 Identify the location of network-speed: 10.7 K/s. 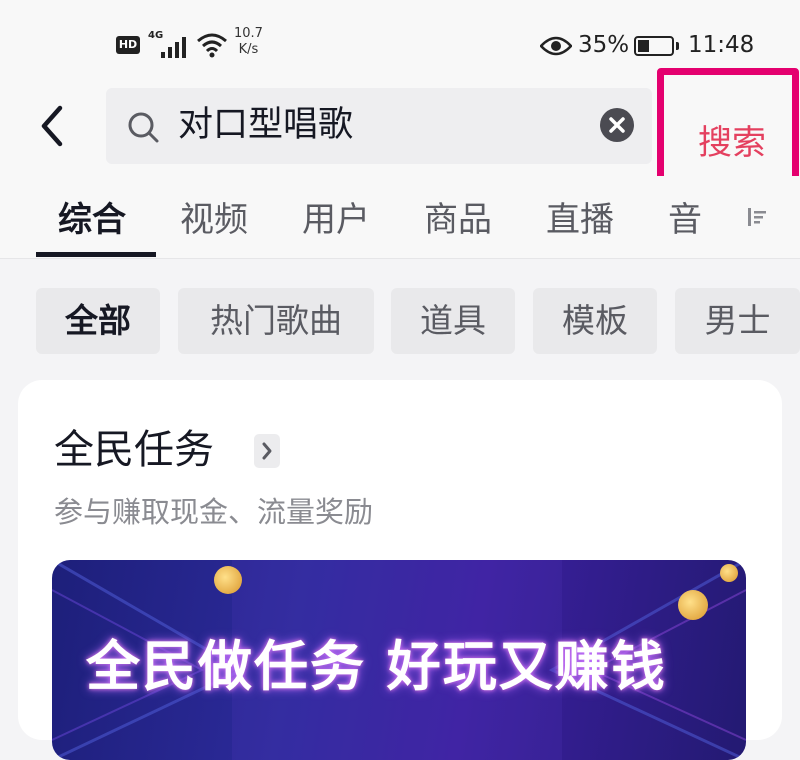
(248, 42).